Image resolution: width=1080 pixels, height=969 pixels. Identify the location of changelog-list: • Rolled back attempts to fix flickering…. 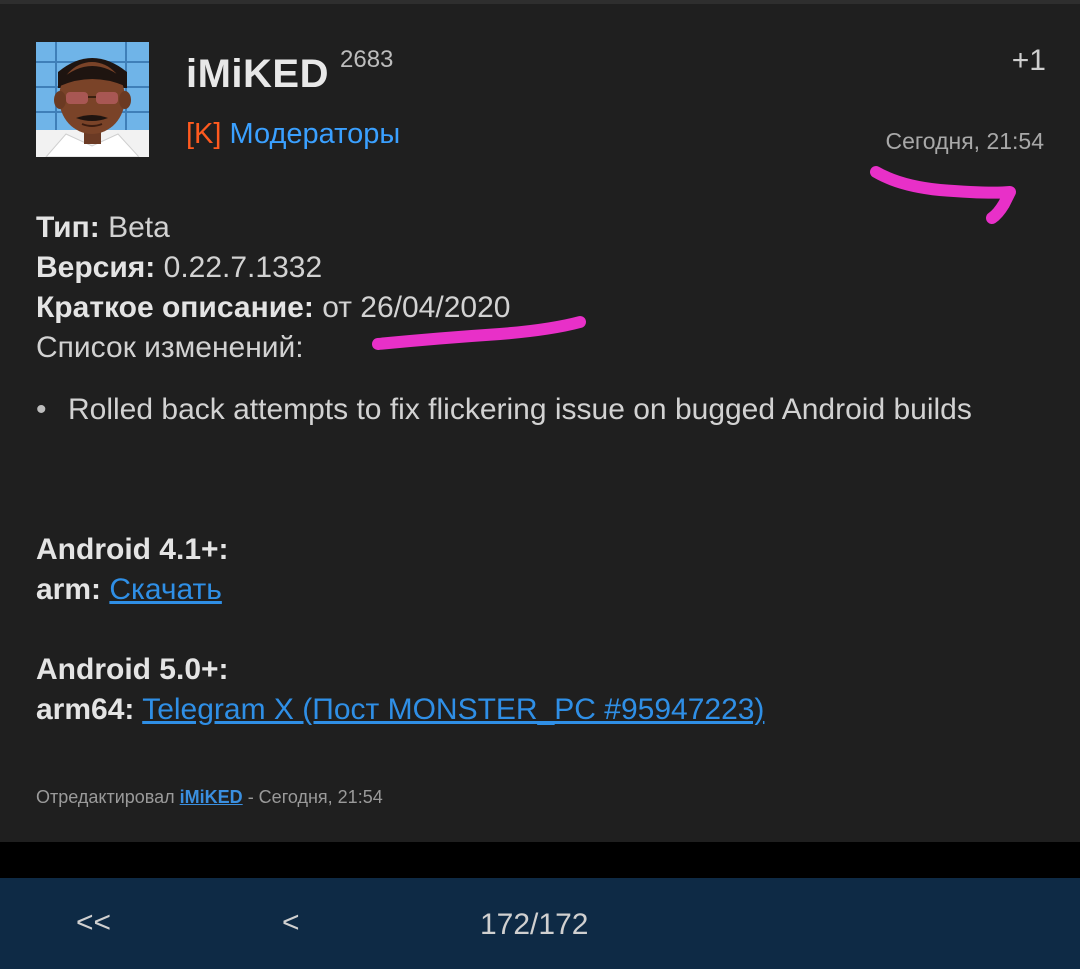
(536, 410).